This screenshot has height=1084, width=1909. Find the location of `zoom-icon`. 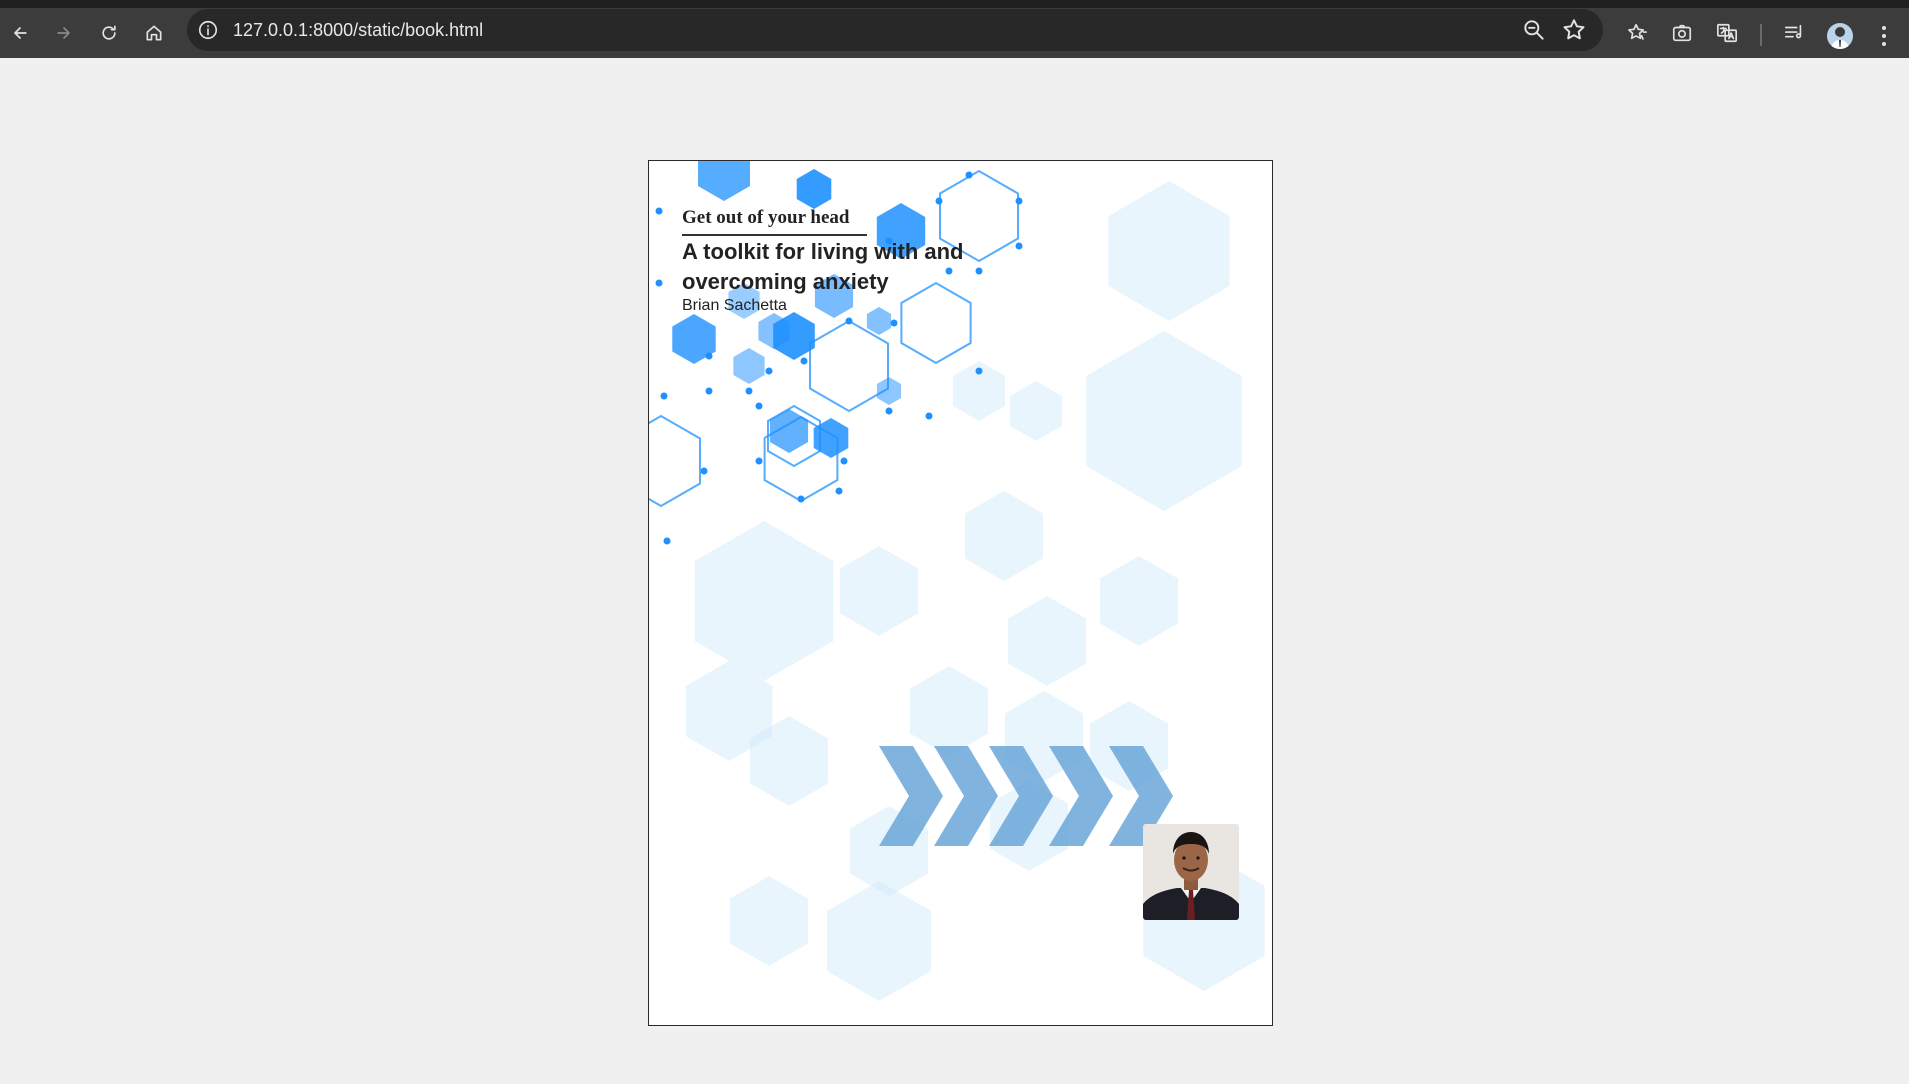

zoom-icon is located at coordinates (1534, 30).